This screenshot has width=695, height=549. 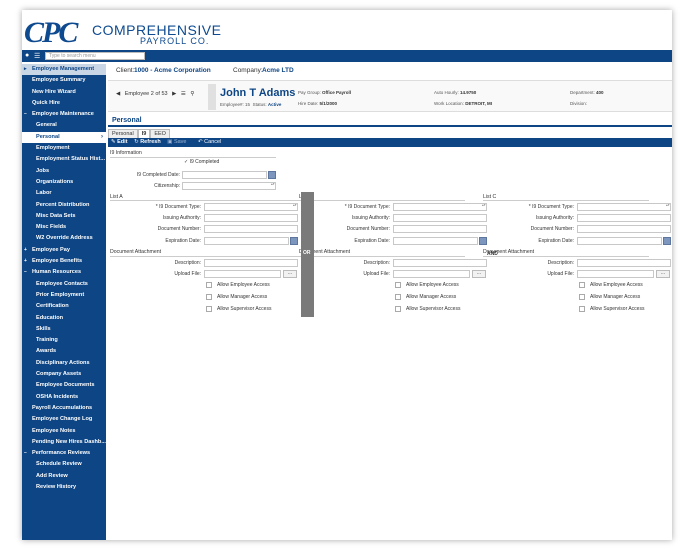 What do you see at coordinates (224, 175) in the screenshot?
I see `i9-completed-date-field` at bounding box center [224, 175].